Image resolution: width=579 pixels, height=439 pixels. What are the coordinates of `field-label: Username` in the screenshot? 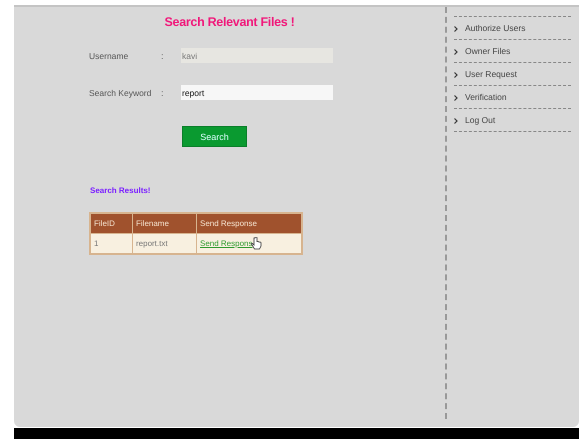 It's located at (109, 55).